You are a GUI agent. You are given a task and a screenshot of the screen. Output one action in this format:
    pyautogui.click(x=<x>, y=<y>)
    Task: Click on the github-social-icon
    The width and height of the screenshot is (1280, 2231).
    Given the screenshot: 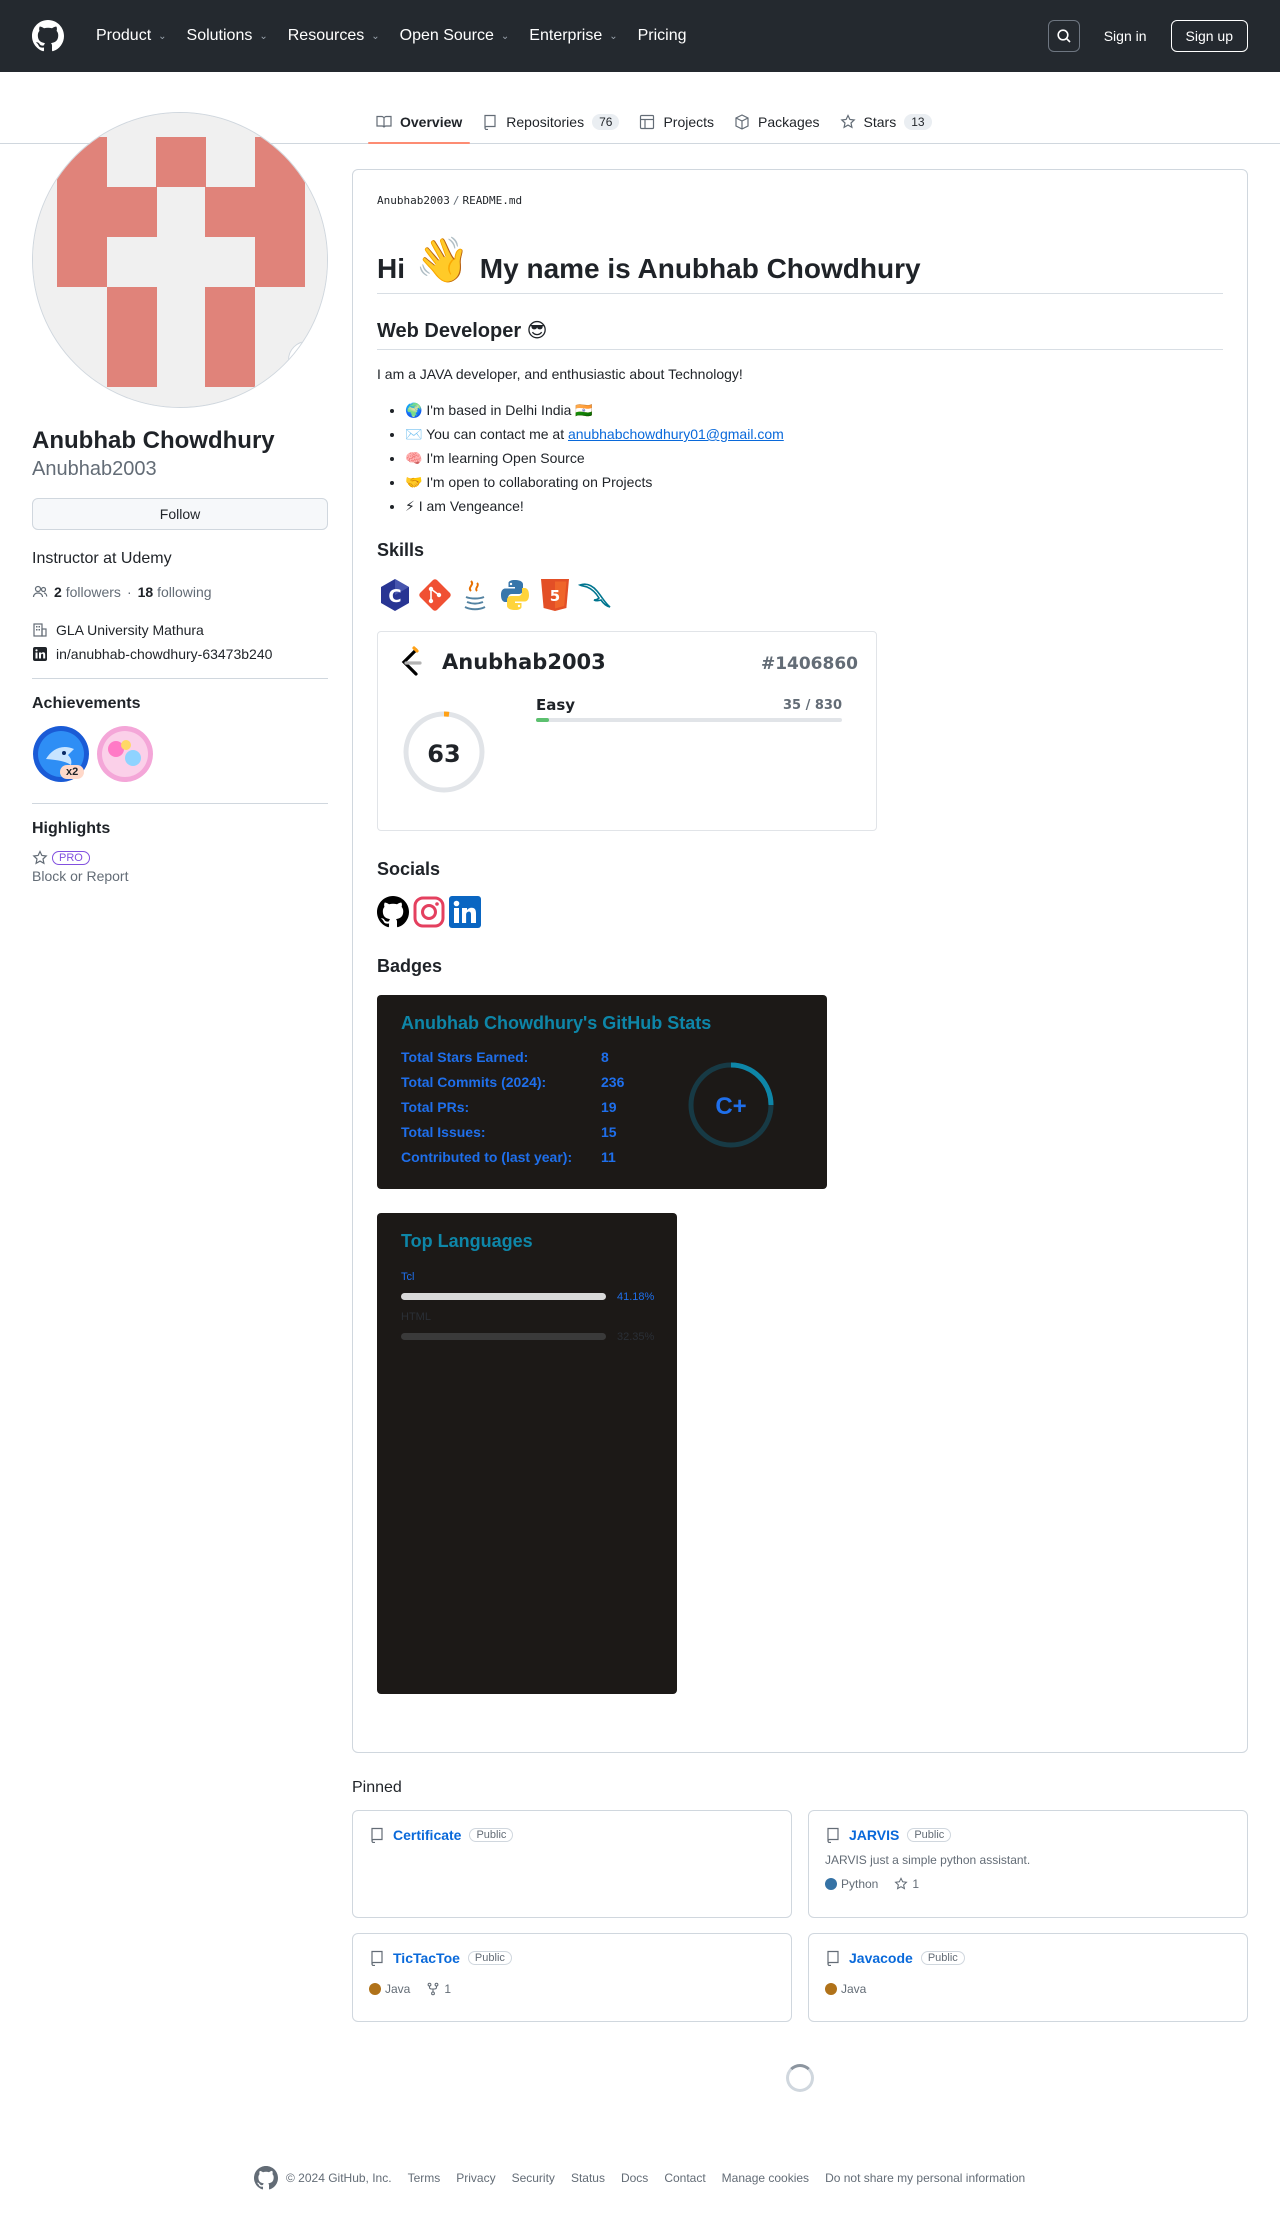 What is the action you would take?
    pyautogui.click(x=393, y=912)
    